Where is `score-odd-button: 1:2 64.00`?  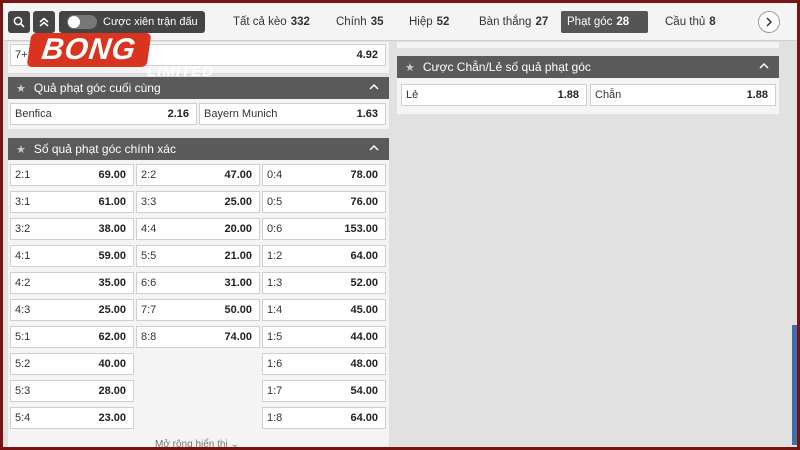
score-odd-button: 1:2 64.00 is located at coordinates (324, 256).